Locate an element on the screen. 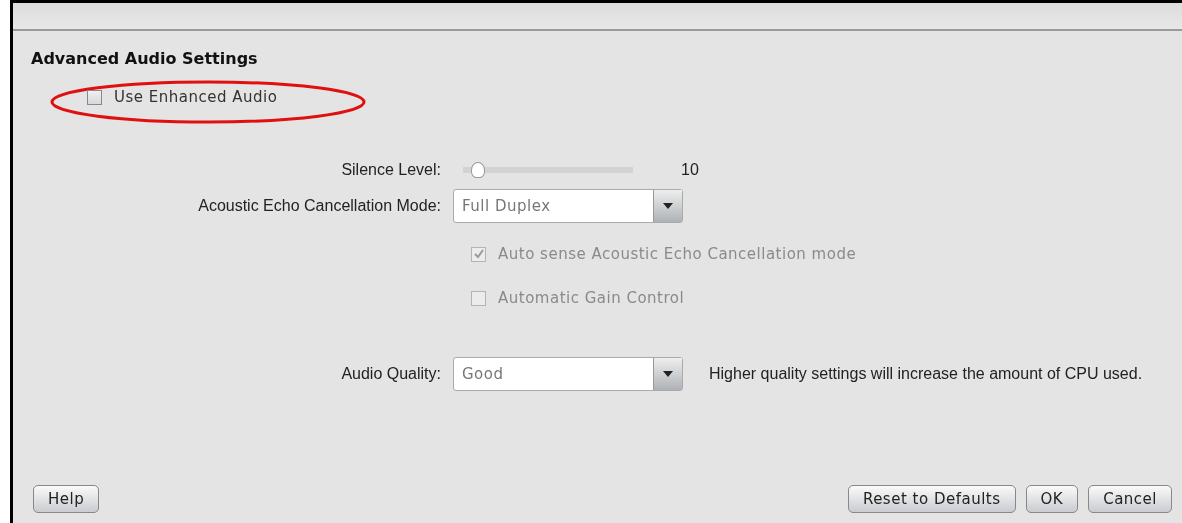 This screenshot has height=523, width=1182. slider-value: 10 is located at coordinates (690, 170).